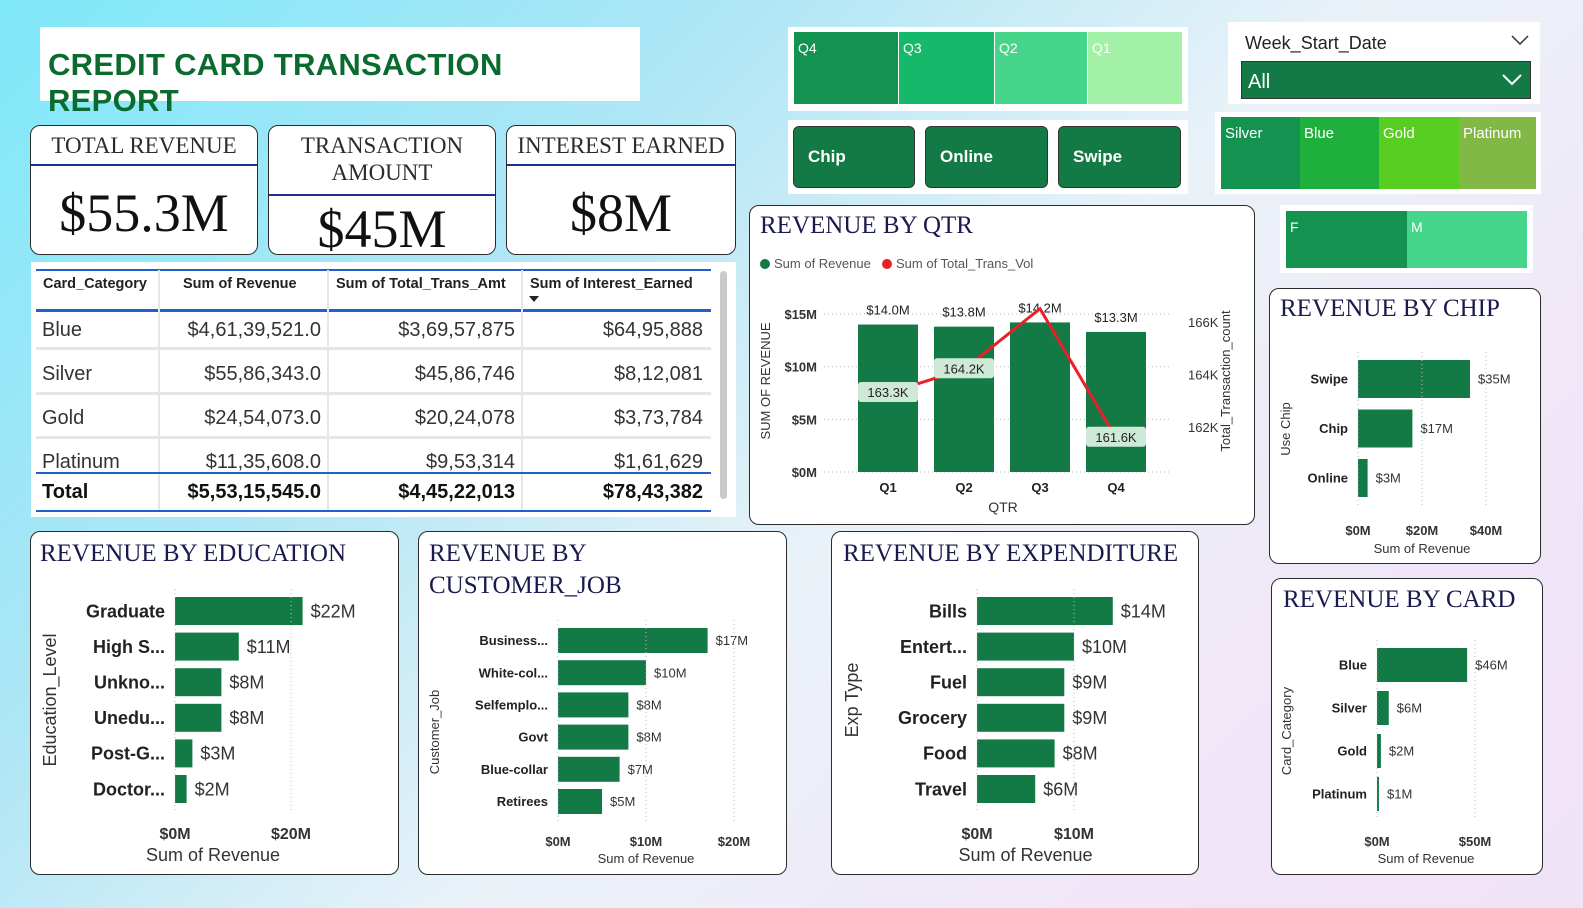 The width and height of the screenshot is (1583, 908). I want to click on gender-tile-m: M, so click(1467, 239).